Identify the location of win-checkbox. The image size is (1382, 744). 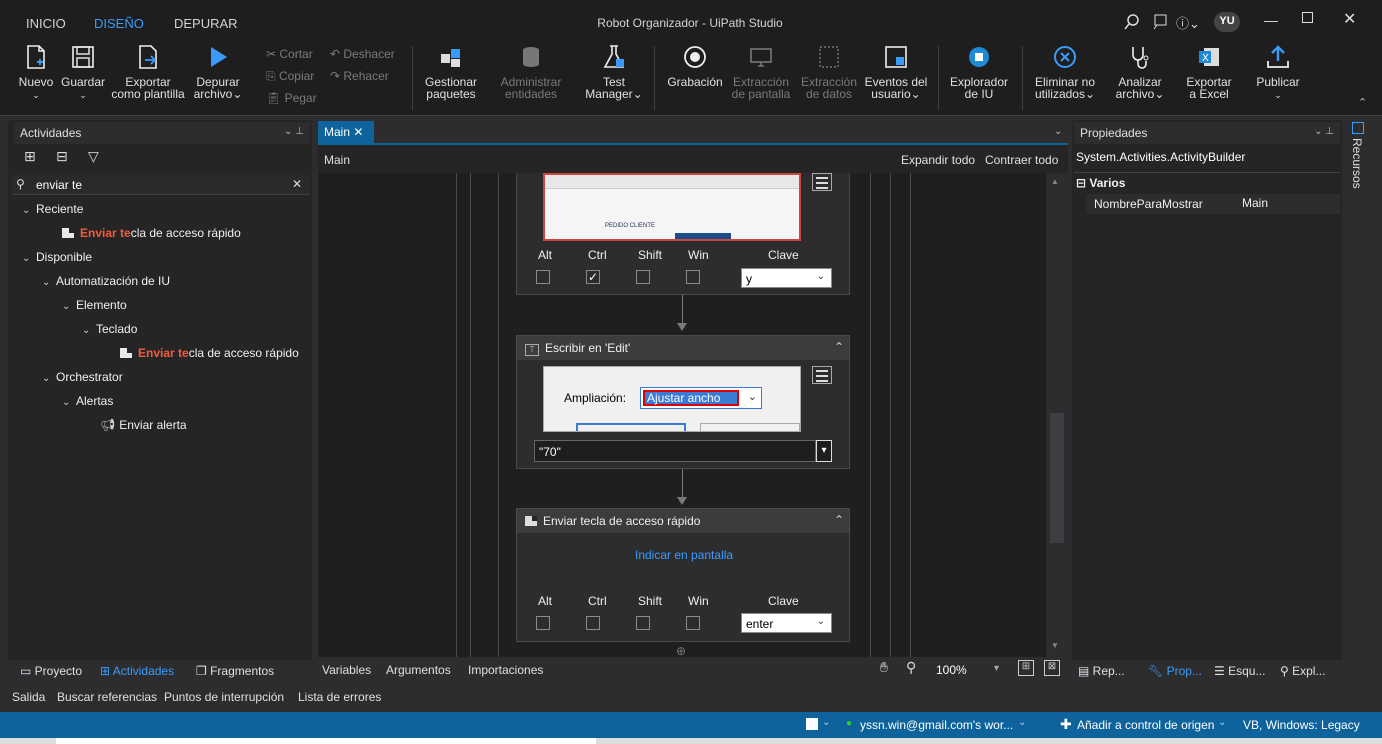
(693, 277).